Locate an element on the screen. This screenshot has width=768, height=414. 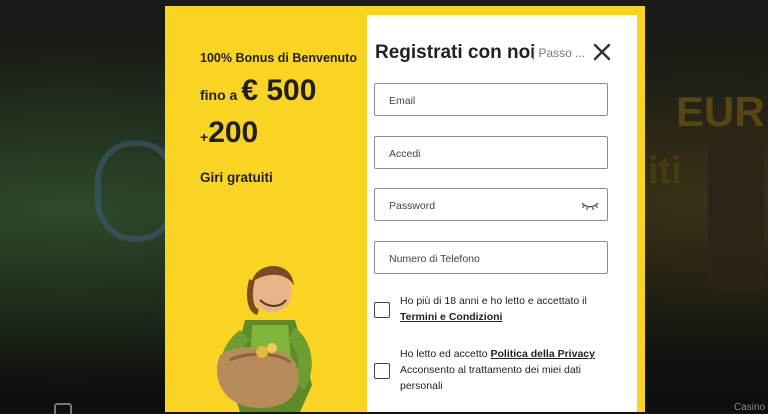
form-title: Registrati con noi is located at coordinates (455, 52).